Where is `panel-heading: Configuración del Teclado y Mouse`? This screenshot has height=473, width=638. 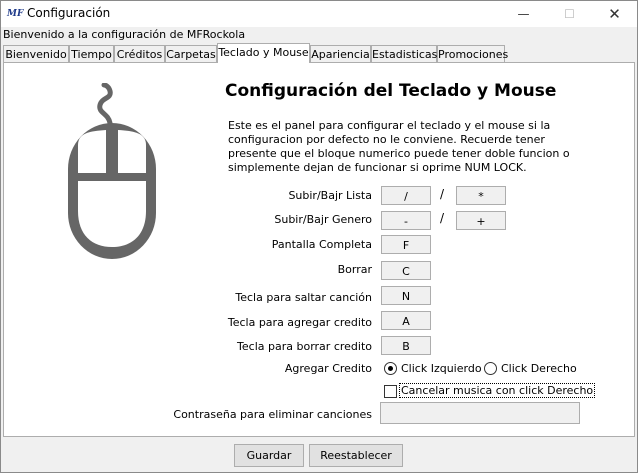
panel-heading: Configuración del Teclado y Mouse is located at coordinates (391, 91).